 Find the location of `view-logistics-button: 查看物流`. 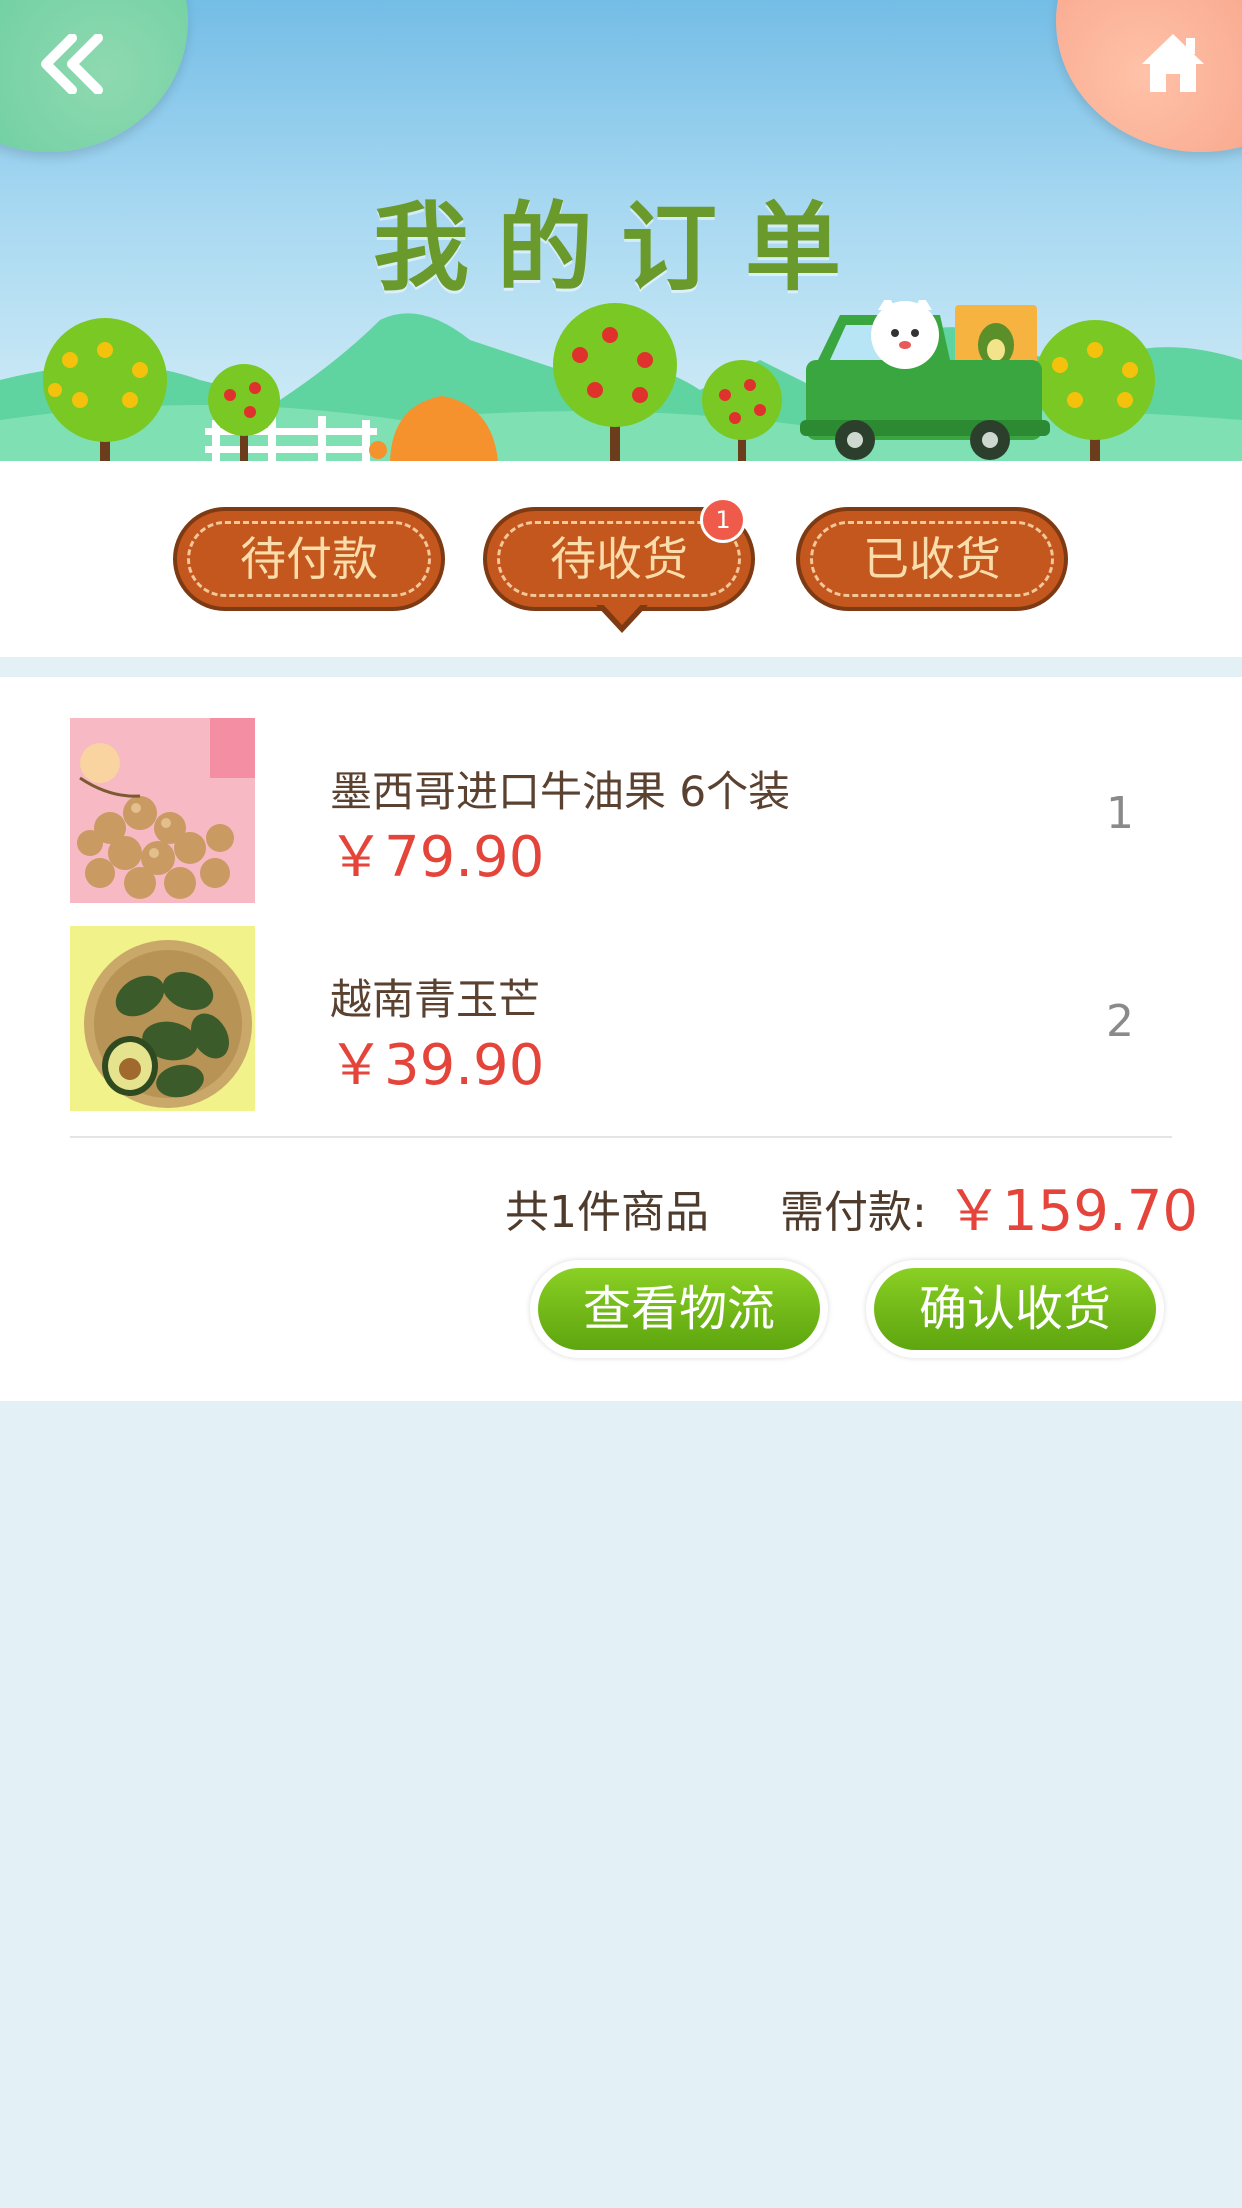

view-logistics-button: 查看物流 is located at coordinates (679, 1309).